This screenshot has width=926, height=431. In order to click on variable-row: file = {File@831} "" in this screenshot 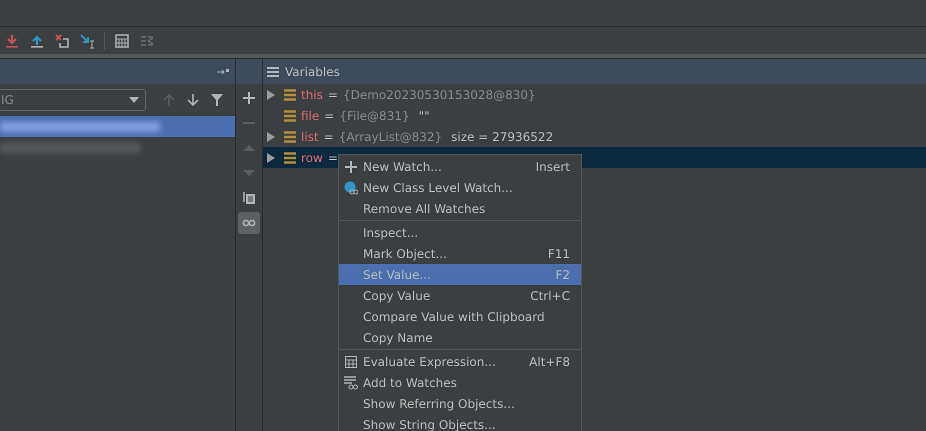, I will do `click(594, 115)`.